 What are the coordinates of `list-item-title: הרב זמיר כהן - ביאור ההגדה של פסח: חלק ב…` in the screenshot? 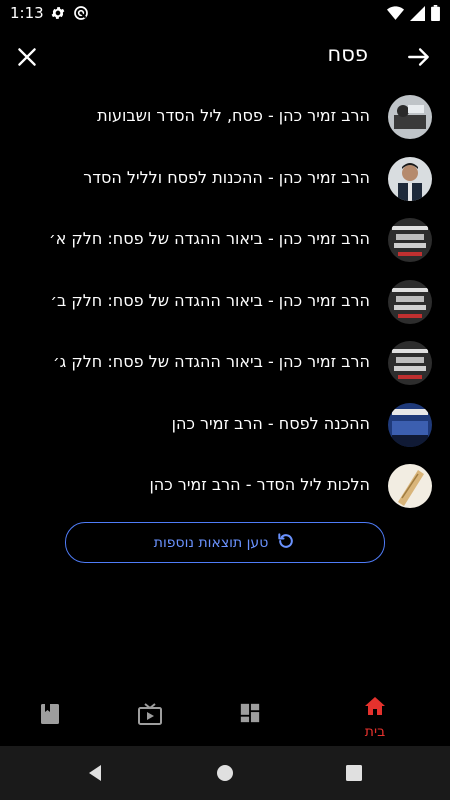 It's located at (210, 300).